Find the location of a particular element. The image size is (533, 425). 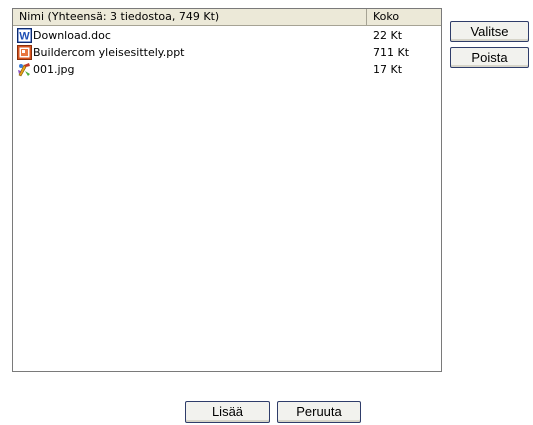

file-name-cell: 001.jpg is located at coordinates (46, 69).